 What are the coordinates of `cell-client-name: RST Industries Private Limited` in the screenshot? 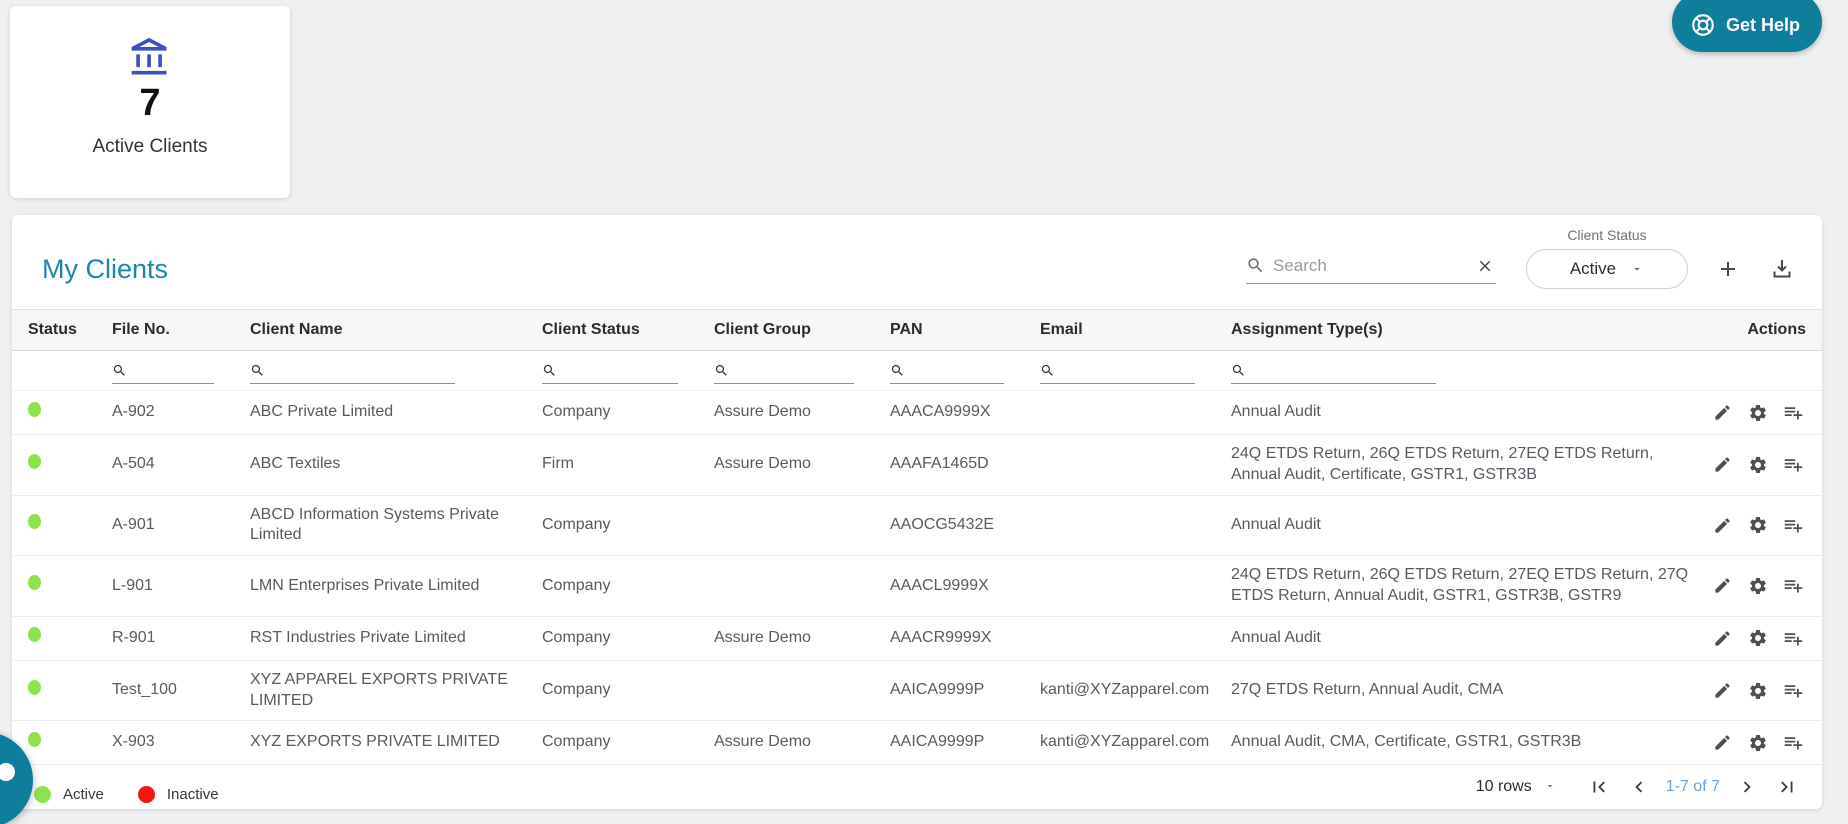 It's located at (396, 638).